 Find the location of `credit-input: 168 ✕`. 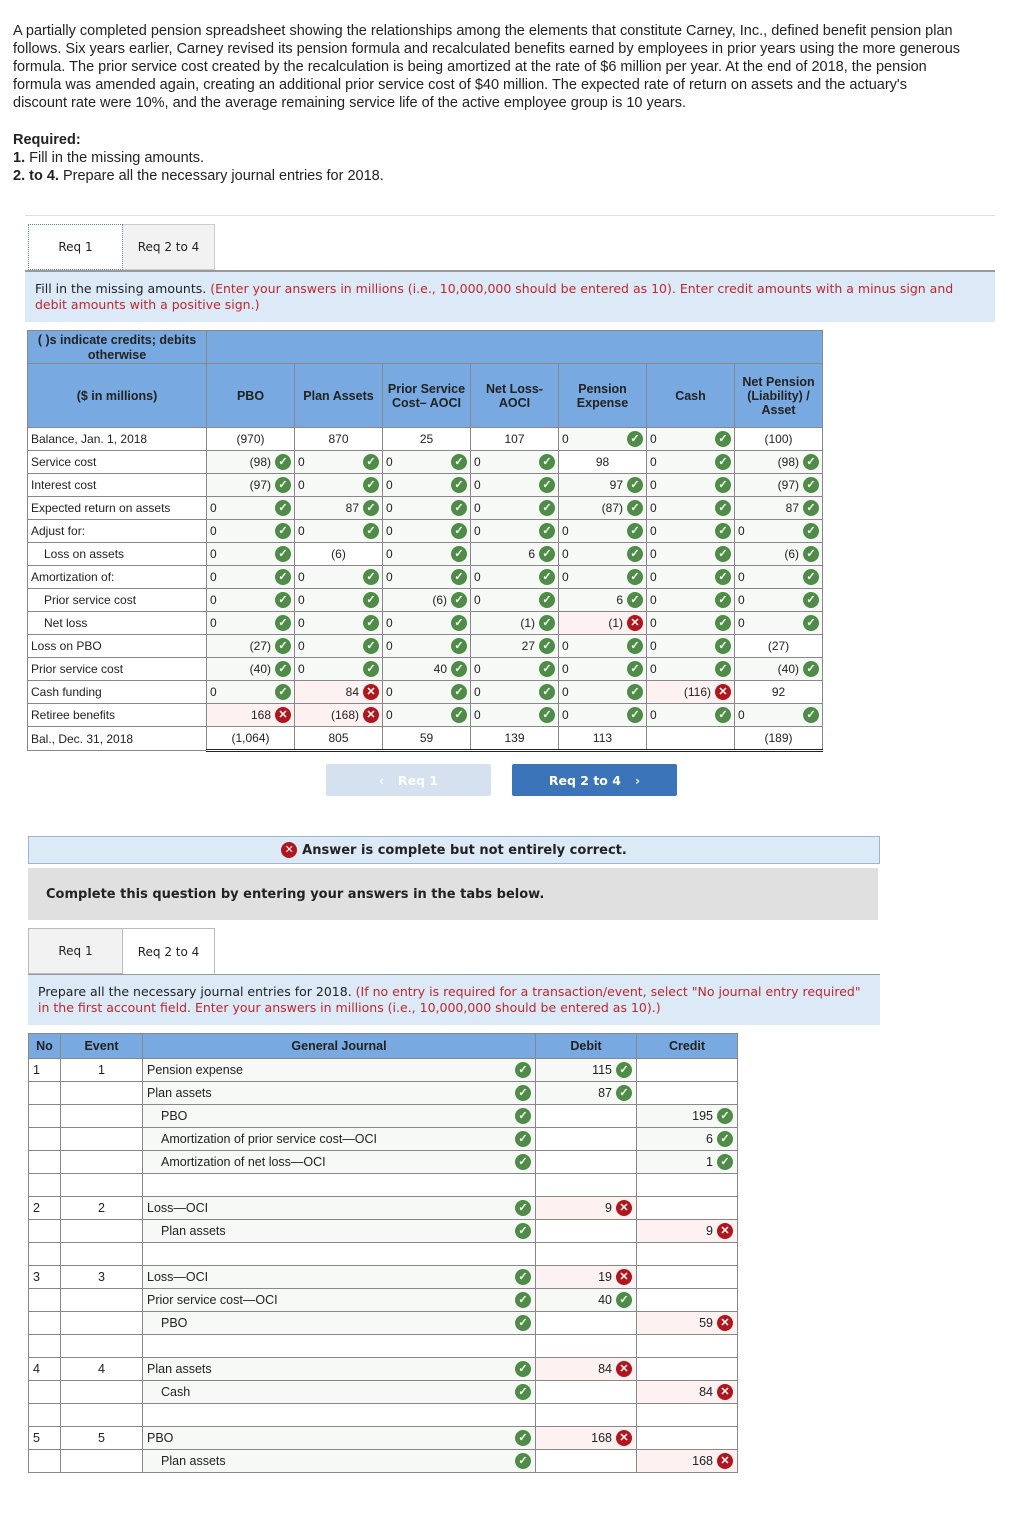

credit-input: 168 ✕ is located at coordinates (687, 1461).